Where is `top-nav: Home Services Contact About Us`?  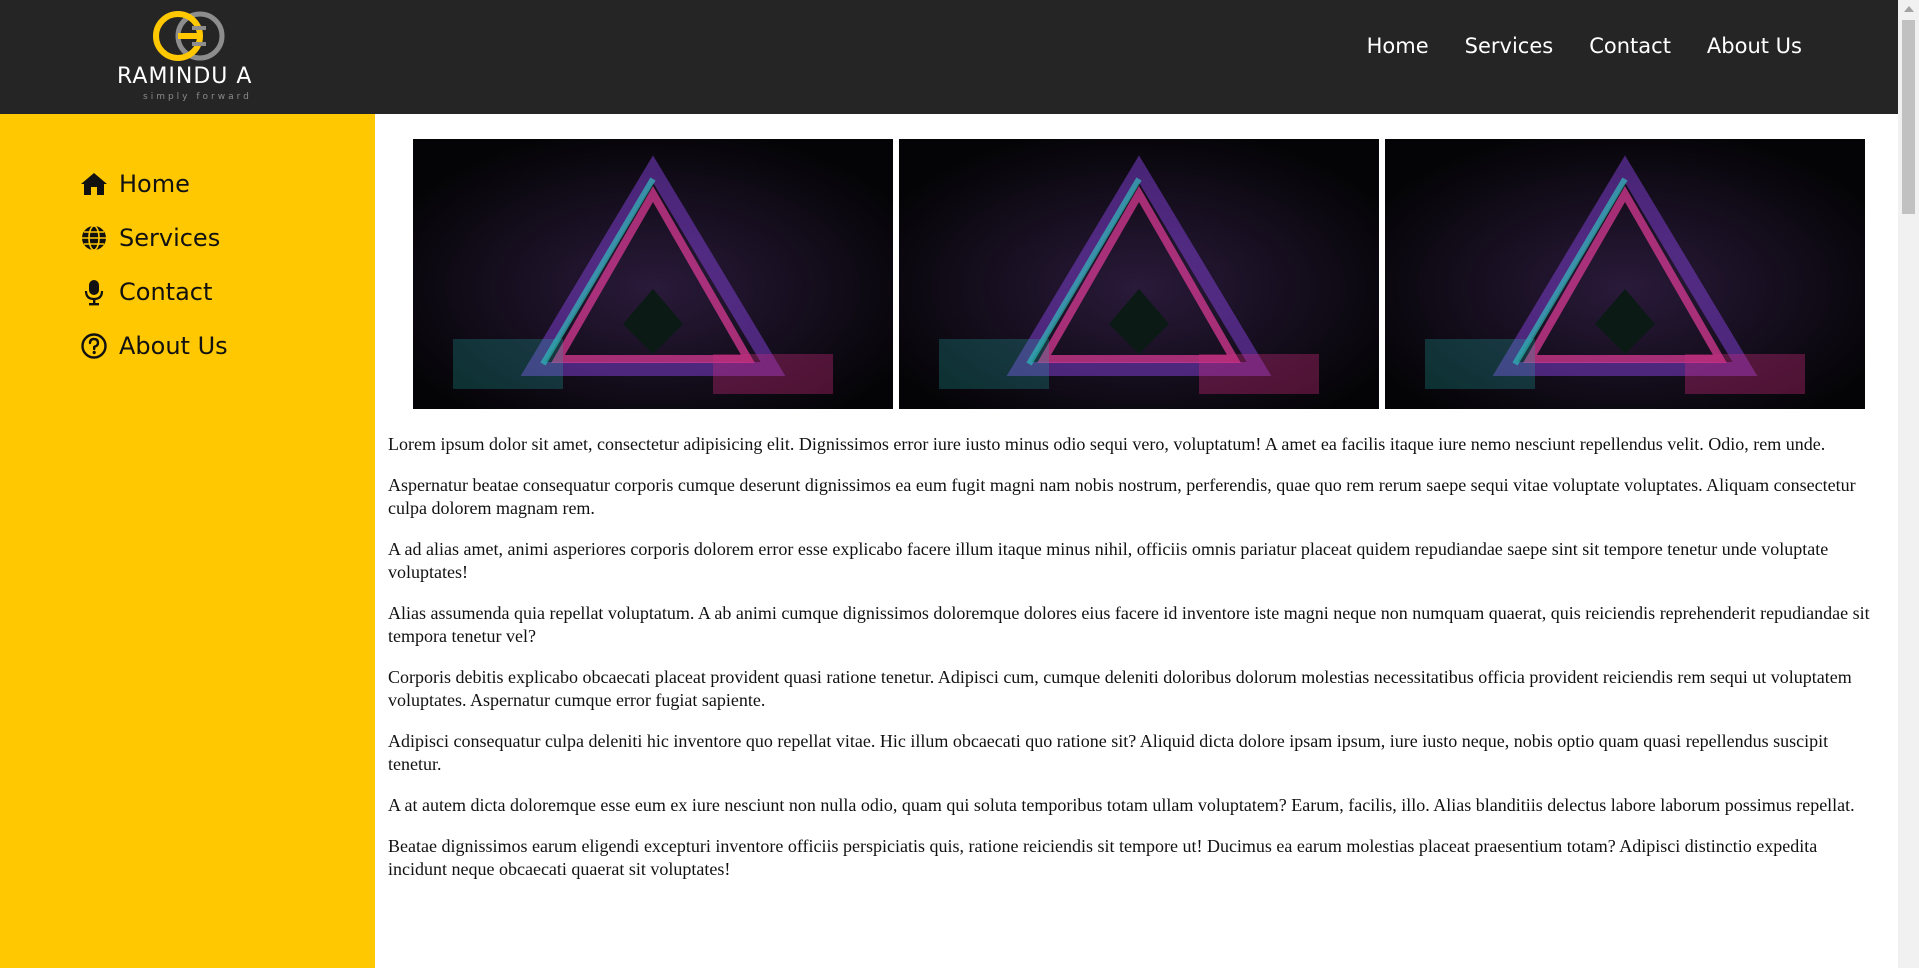
top-nav: Home Services Contact About Us is located at coordinates (1584, 46).